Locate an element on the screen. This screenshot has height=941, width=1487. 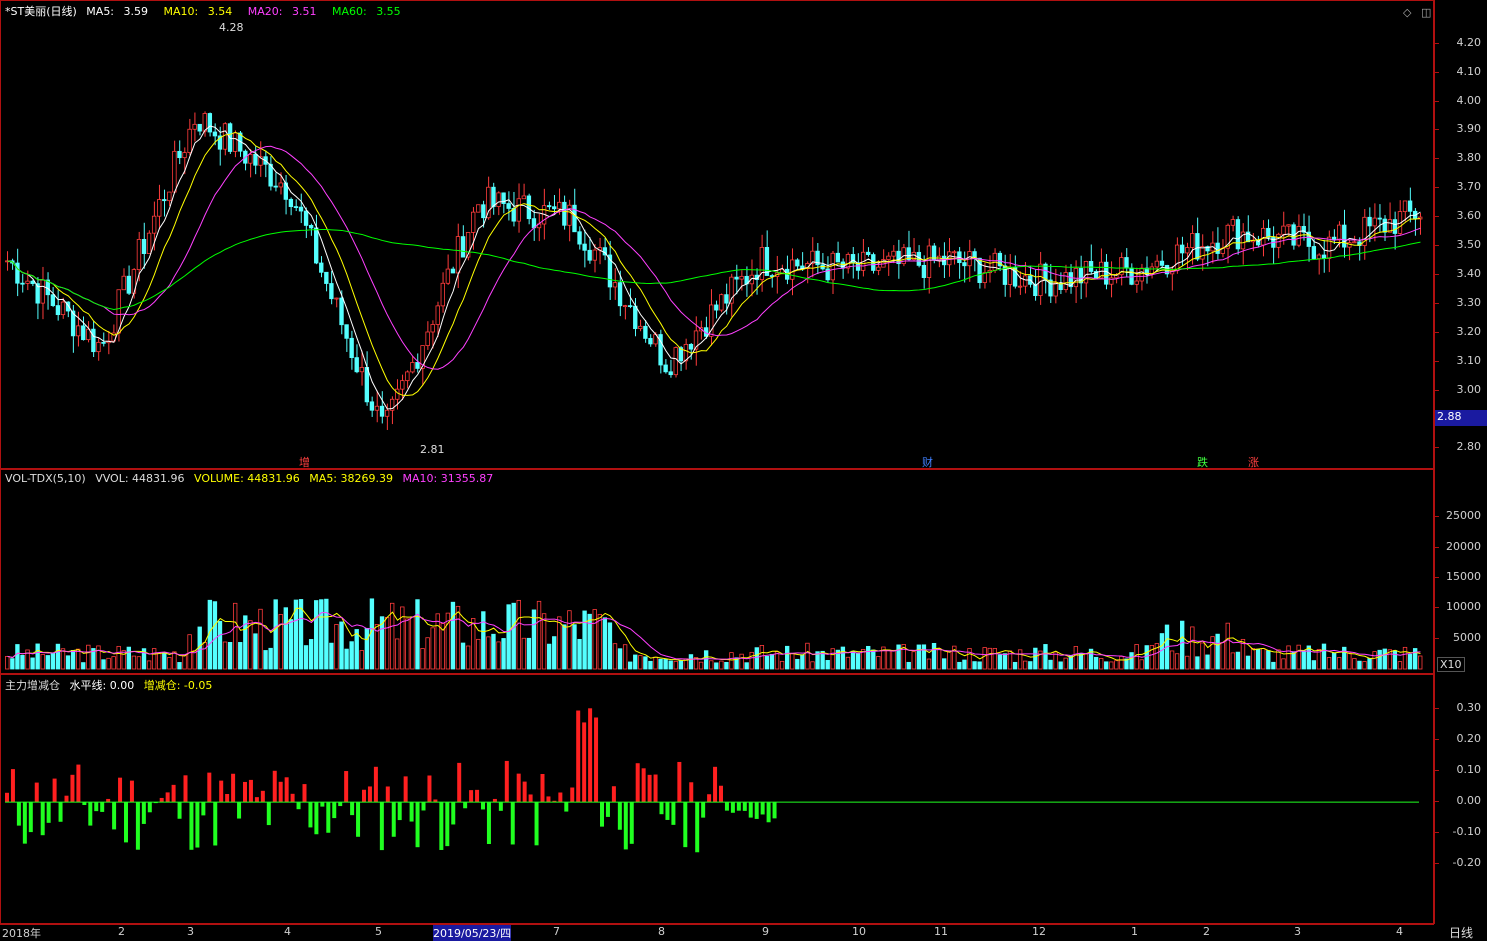
y-tick-label: 4.20 is located at coordinates (1469, 42).